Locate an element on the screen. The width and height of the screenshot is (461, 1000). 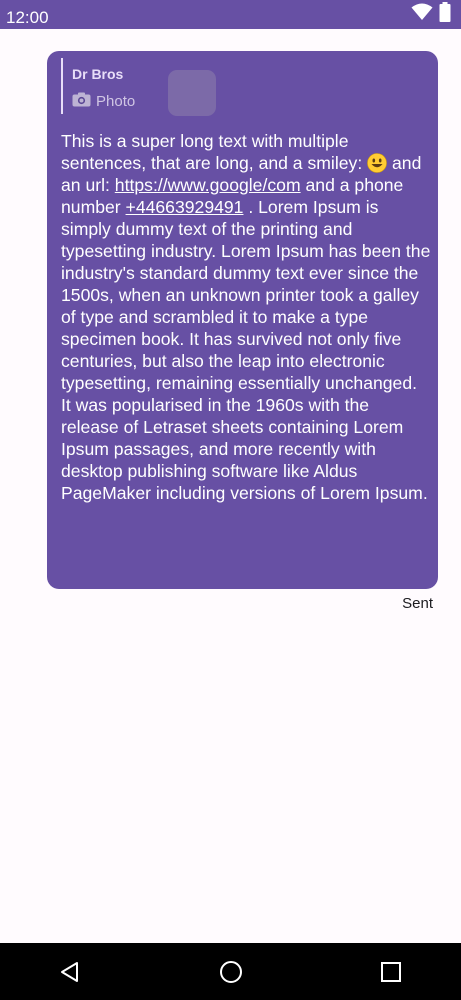
home-circle-icon is located at coordinates (231, 972).